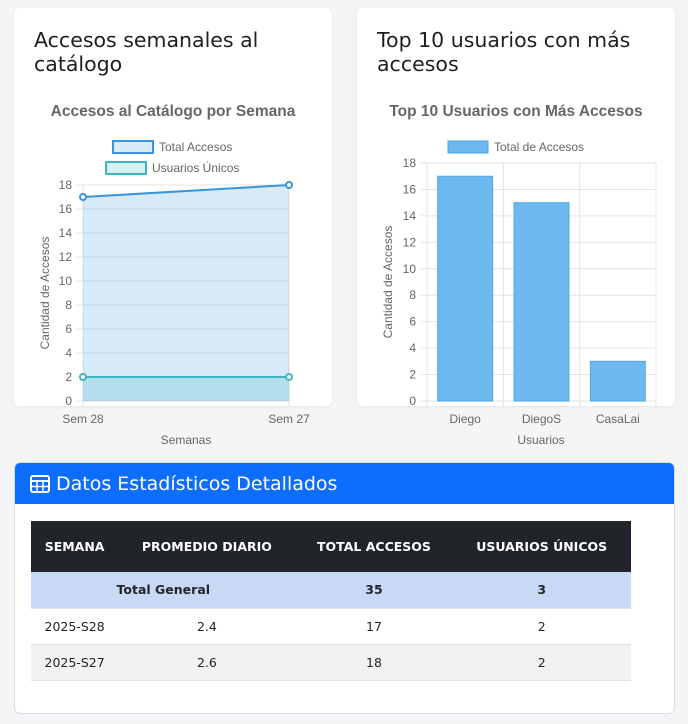 Image resolution: width=688 pixels, height=724 pixels. Describe the element at coordinates (374, 662) in the screenshot. I see `cell-total-accesos: 18` at that location.